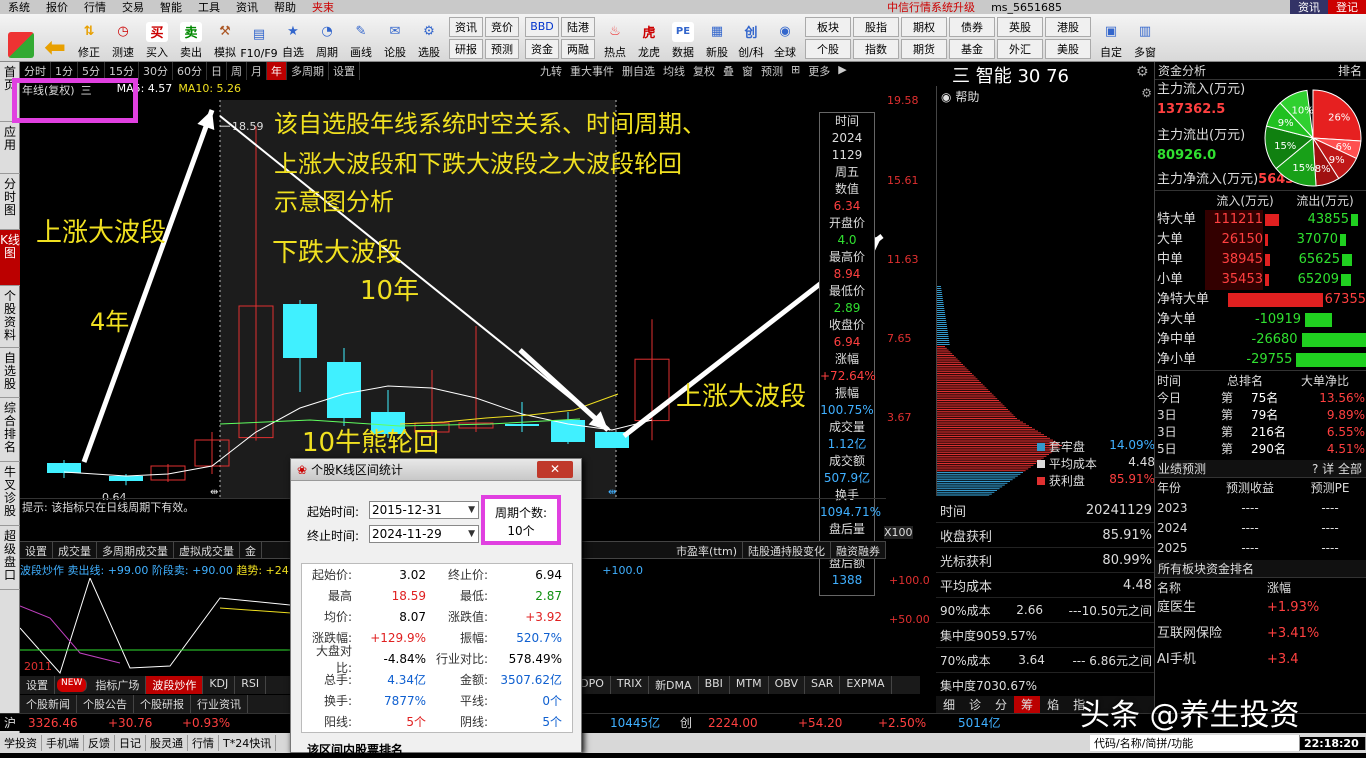 The image size is (1366, 758). Describe the element at coordinates (10, 202) in the screenshot. I see `left-tab-timeshare: 分时图` at that location.